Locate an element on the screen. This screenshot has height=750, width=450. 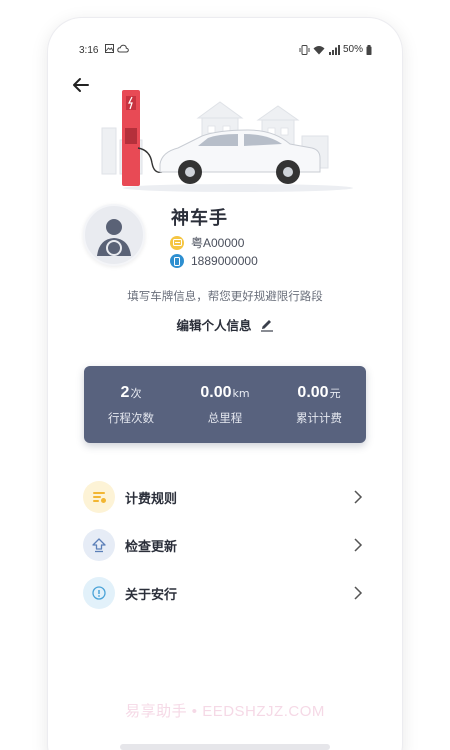
stat-distance: 0.00 km 总里程 is located at coordinates (225, 404).